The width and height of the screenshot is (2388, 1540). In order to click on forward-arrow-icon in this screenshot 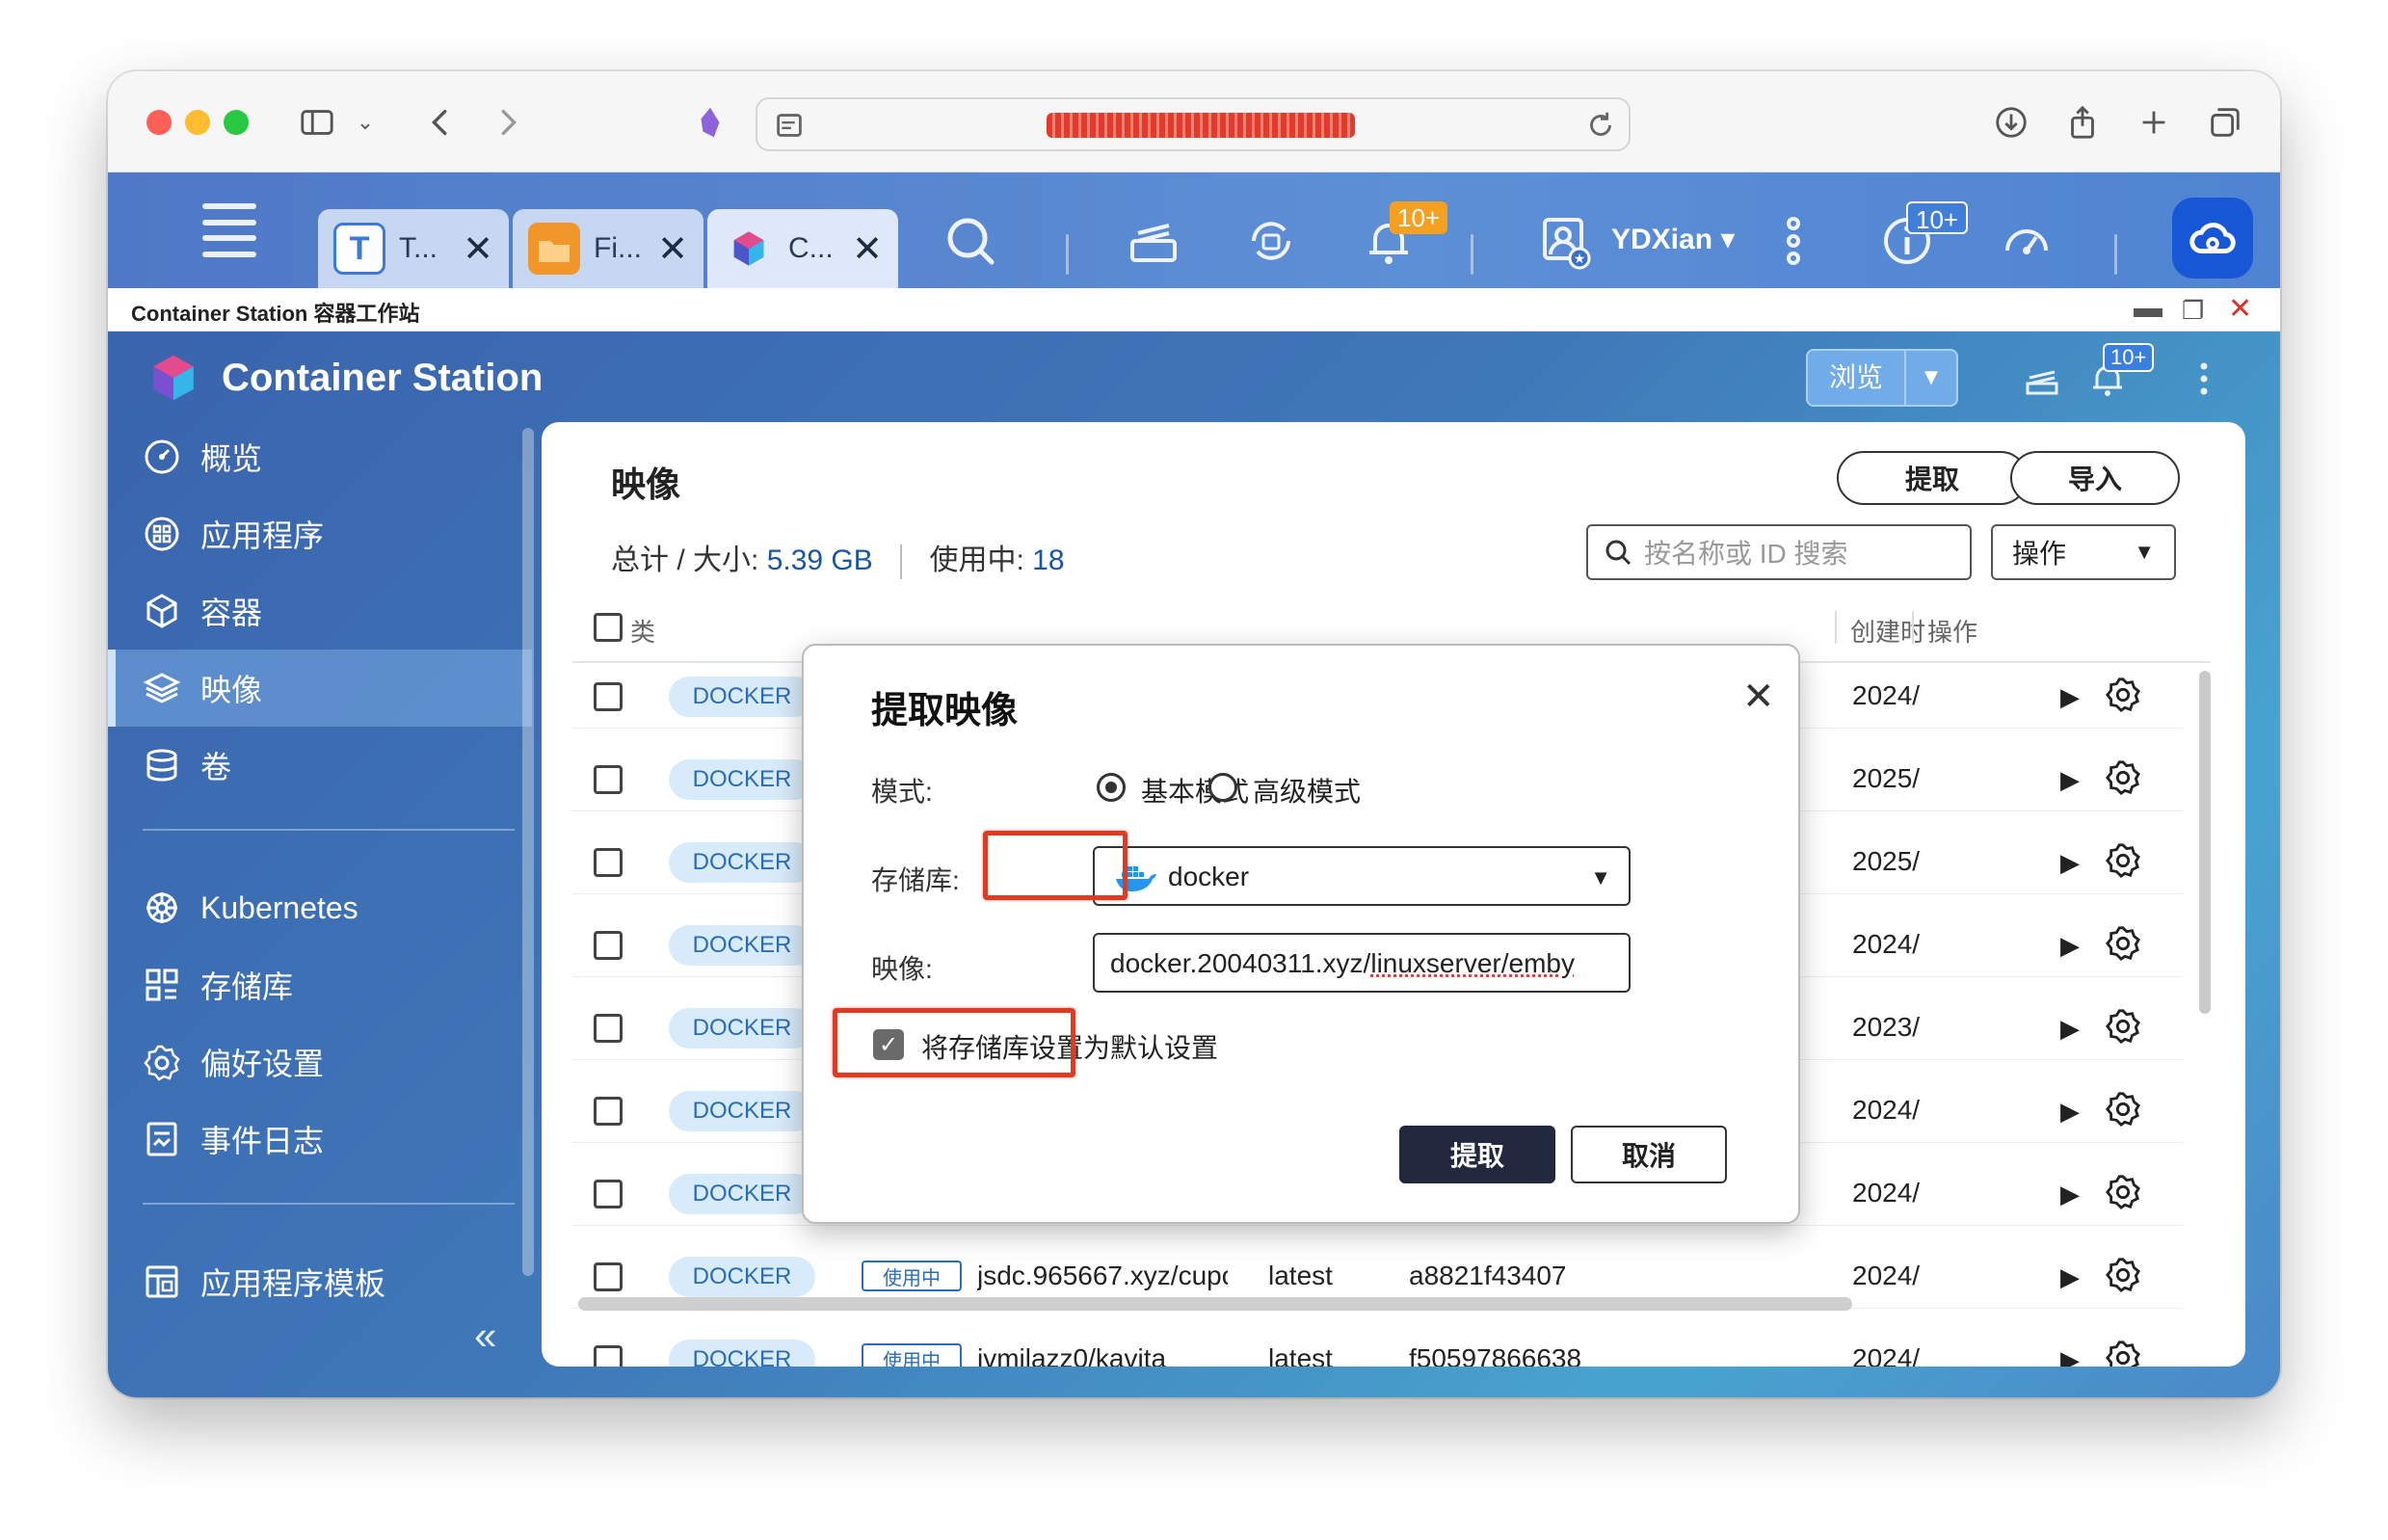, I will do `click(508, 122)`.